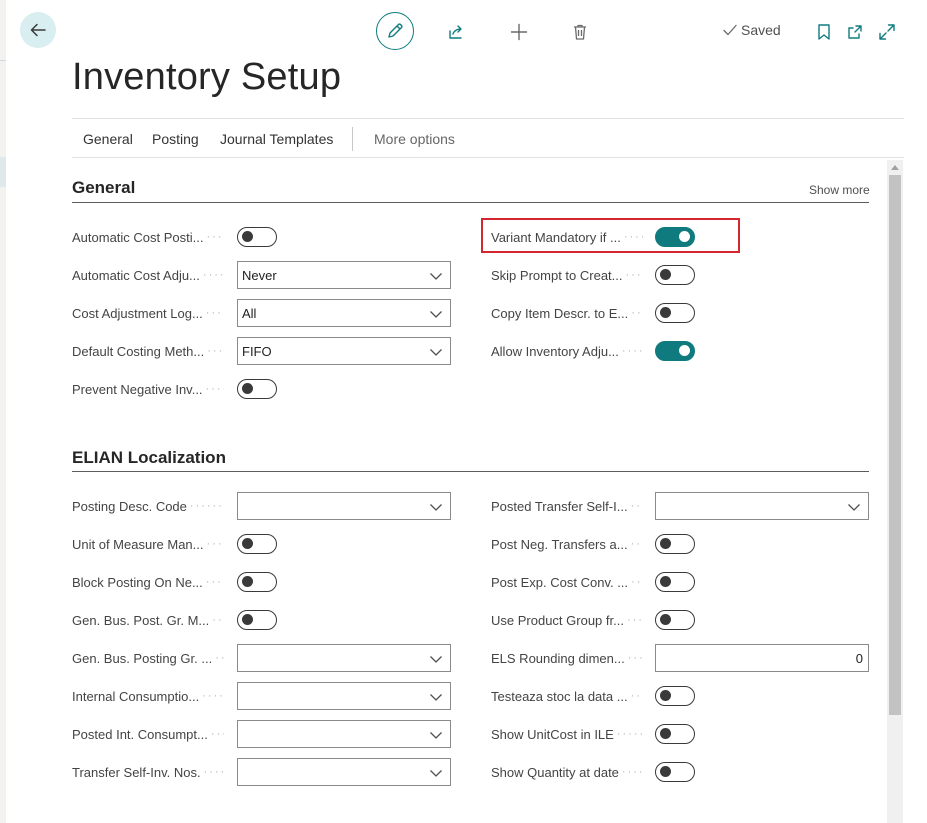  Describe the element at coordinates (824, 32) in the screenshot. I see `bookmark-icon` at that location.